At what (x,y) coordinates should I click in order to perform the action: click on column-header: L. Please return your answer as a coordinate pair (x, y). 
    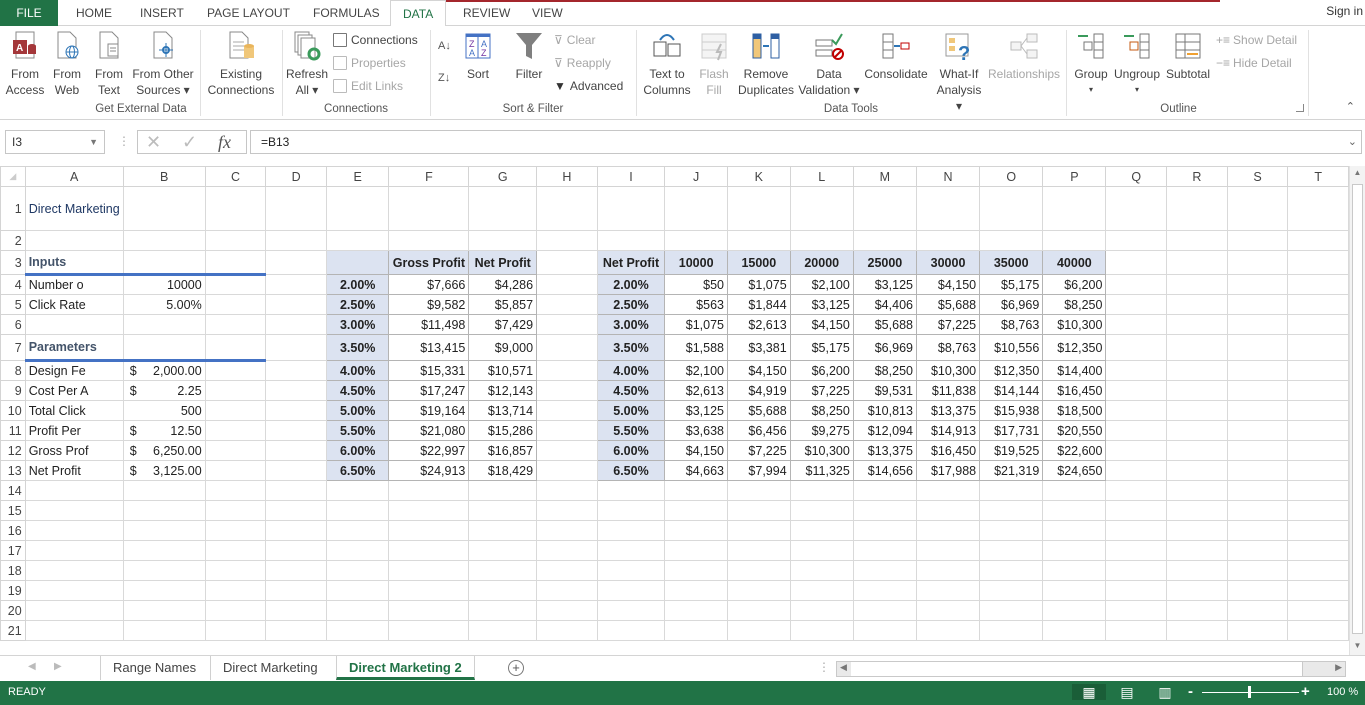
    Looking at the image, I should click on (821, 176).